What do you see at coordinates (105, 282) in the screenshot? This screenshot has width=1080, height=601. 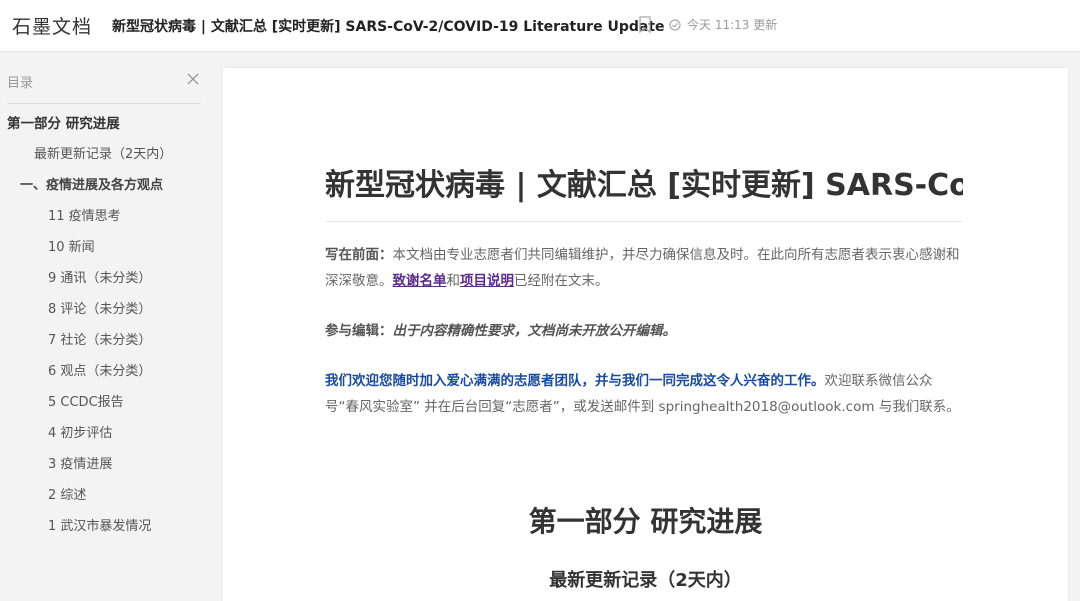 I see `toc-item: 9 通讯（未分类）` at bounding box center [105, 282].